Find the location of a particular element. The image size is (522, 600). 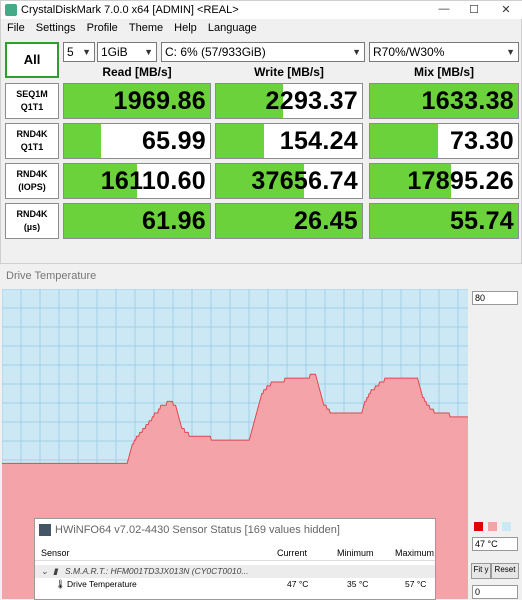

menu-help: Help is located at coordinates (185, 28).